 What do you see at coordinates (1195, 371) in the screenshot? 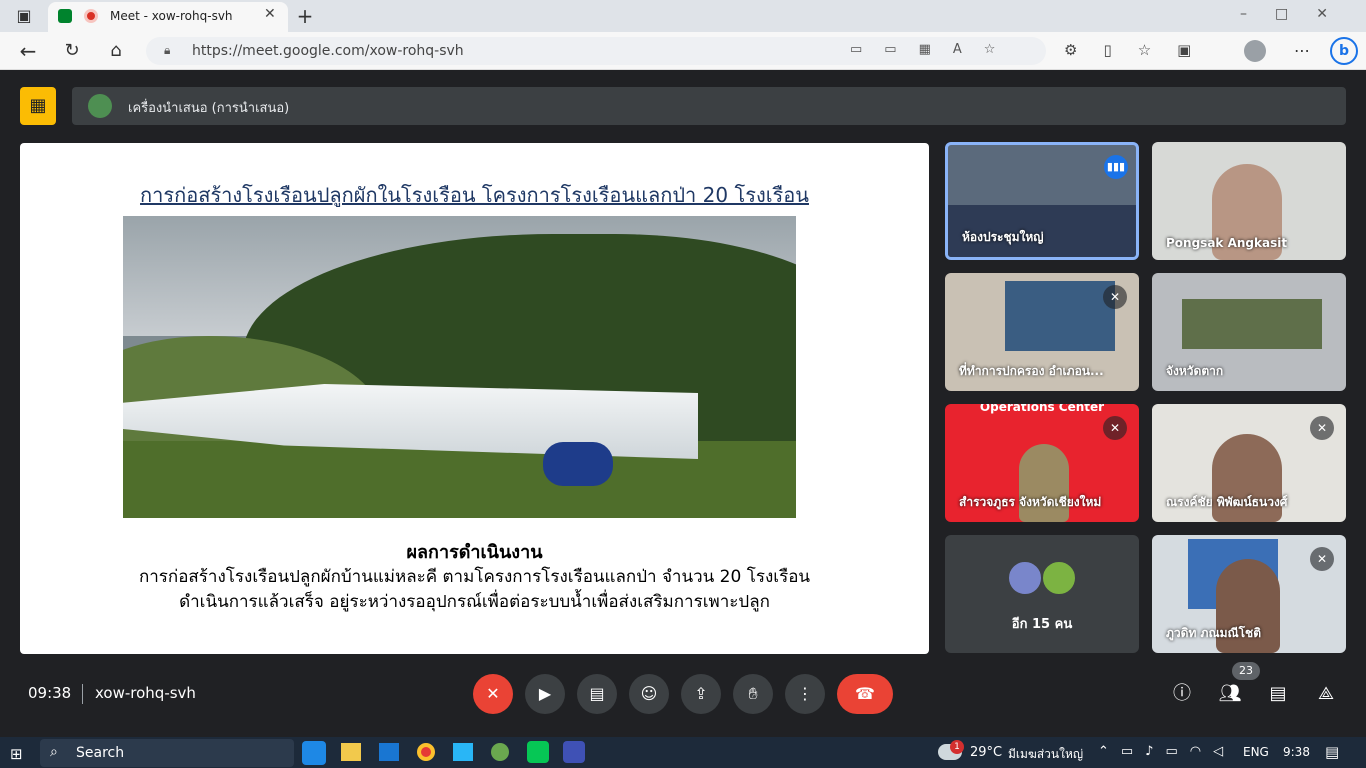
I see `participant-name: จังหวัดตาก` at bounding box center [1195, 371].